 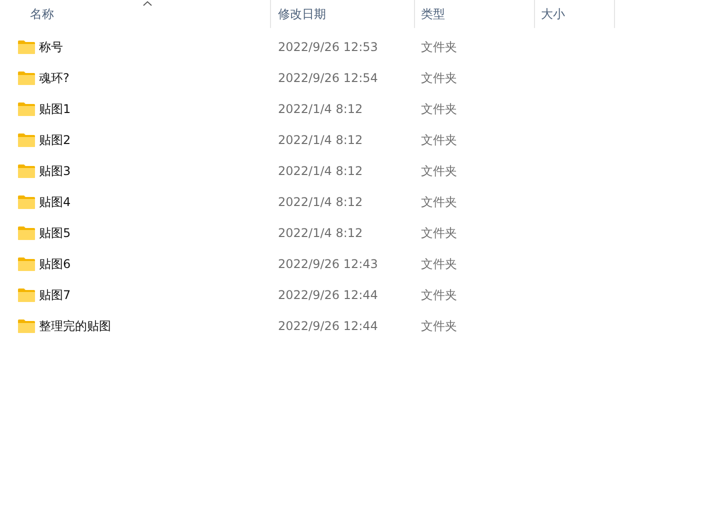 What do you see at coordinates (55, 139) in the screenshot?
I see `file-name: 贴图2` at bounding box center [55, 139].